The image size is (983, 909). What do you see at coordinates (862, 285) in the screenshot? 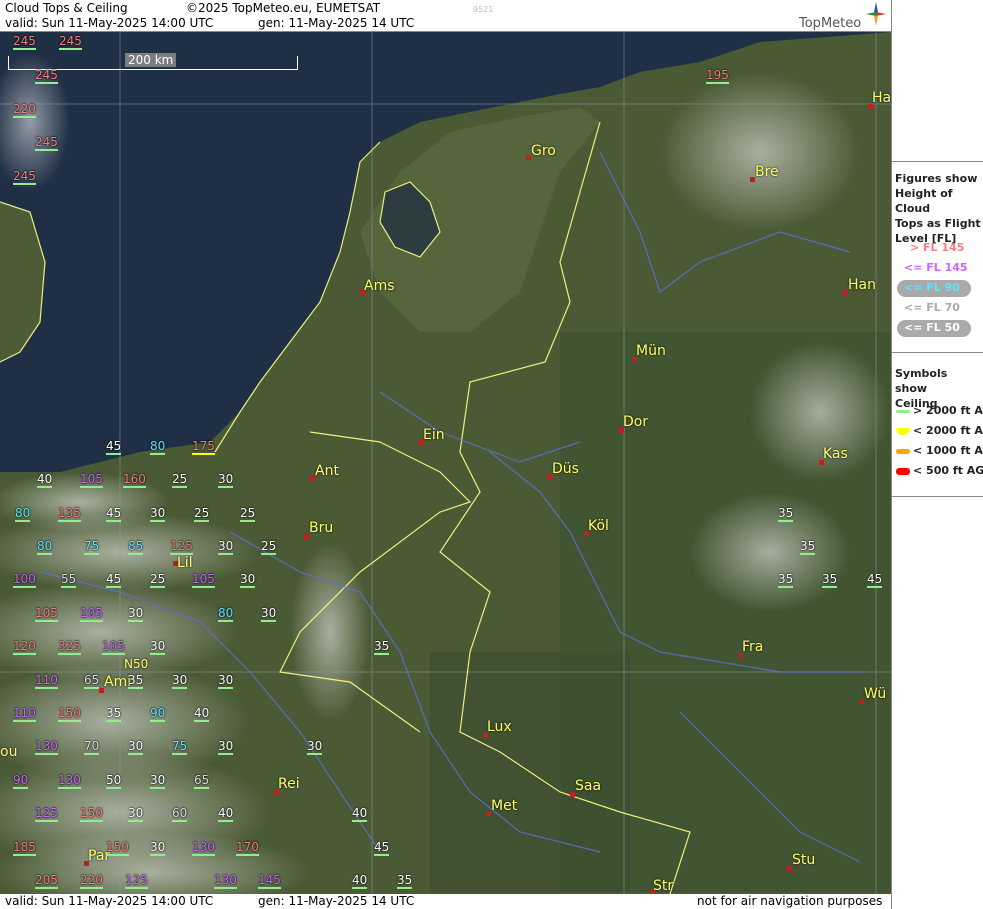
I see `city-label-han: Han` at bounding box center [862, 285].